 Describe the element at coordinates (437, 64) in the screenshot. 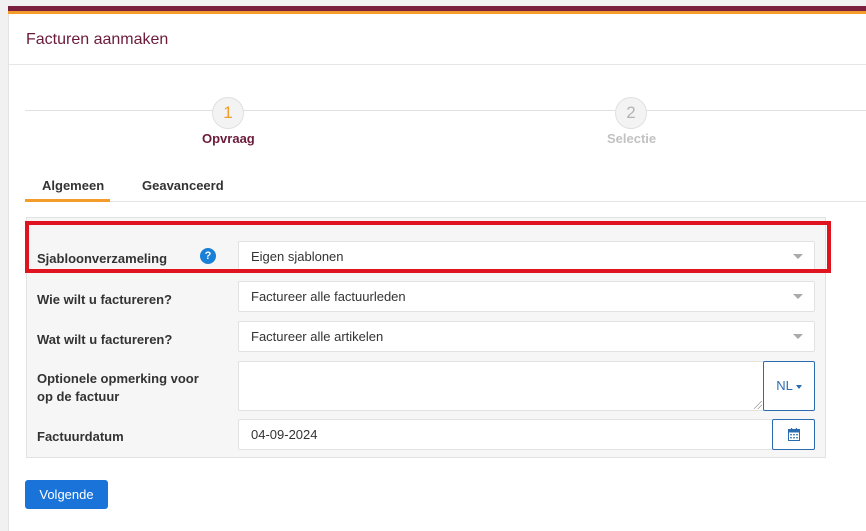

I see `title-divider` at that location.